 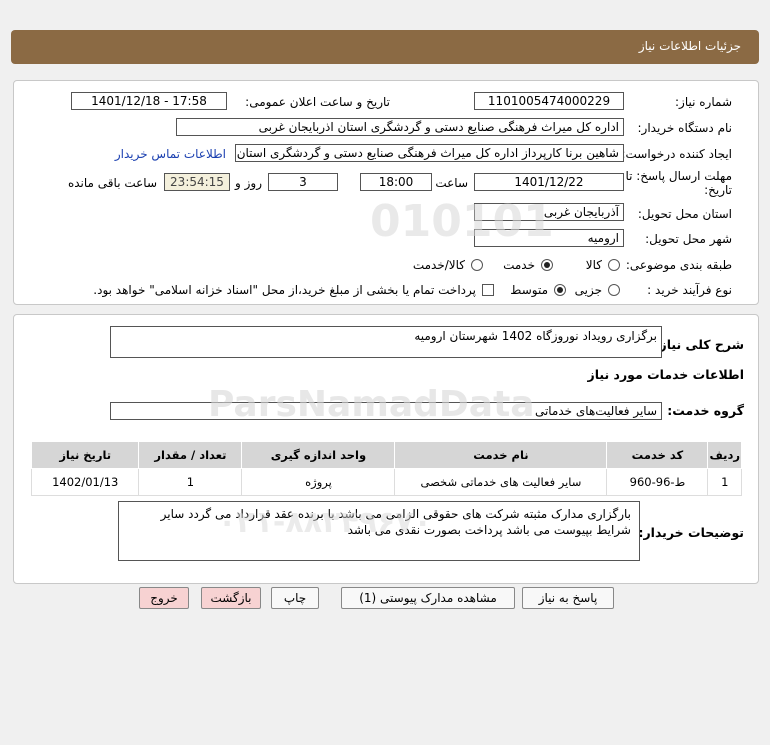 What do you see at coordinates (385, 47) in the screenshot?
I see `page-header: جزئیات اطلاعات نیاز` at bounding box center [385, 47].